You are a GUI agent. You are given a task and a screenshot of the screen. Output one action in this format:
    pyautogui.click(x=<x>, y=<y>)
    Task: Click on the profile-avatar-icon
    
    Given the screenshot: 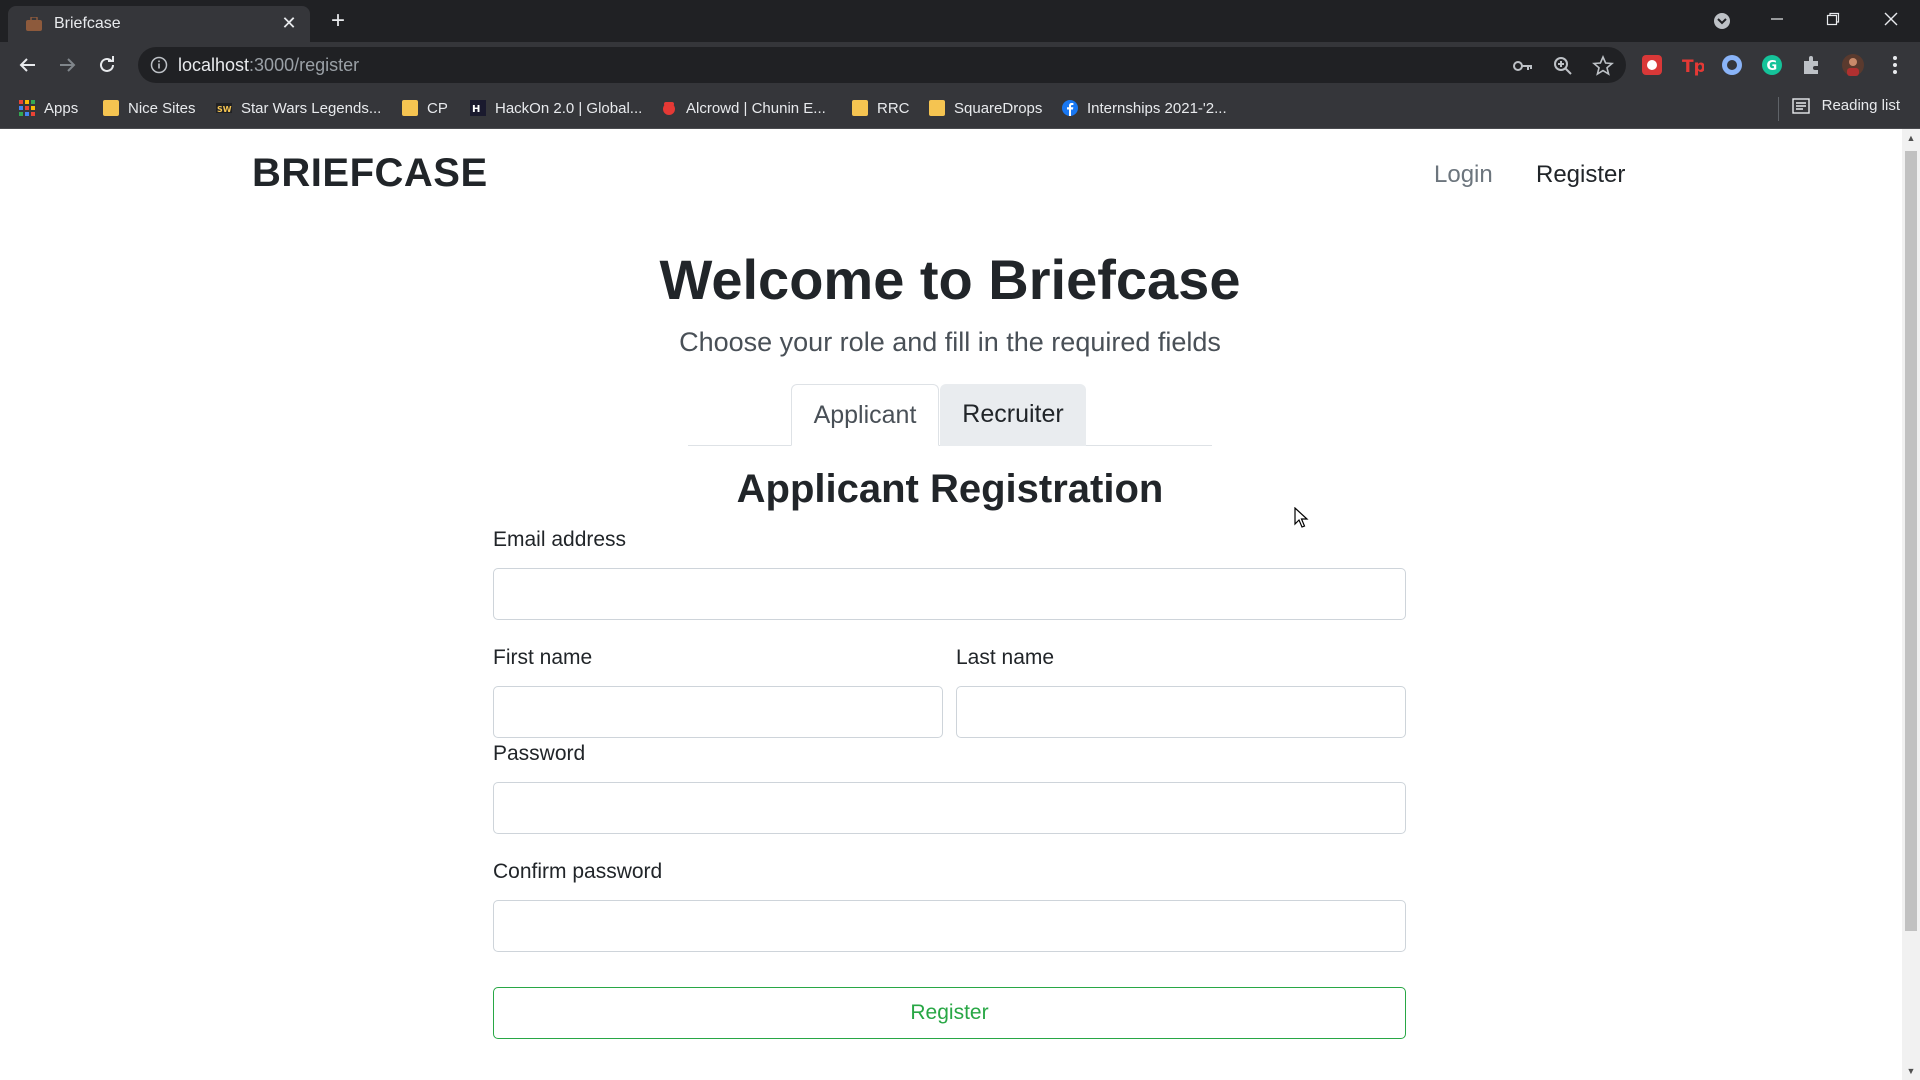 What is the action you would take?
    pyautogui.click(x=1853, y=65)
    